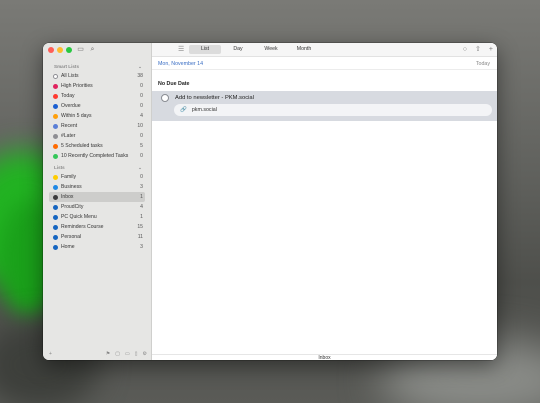 This screenshot has width=540, height=403. Describe the element at coordinates (97, 86) in the screenshot. I see `sidebar-item-high-priorities: High Priorities 0` at that location.